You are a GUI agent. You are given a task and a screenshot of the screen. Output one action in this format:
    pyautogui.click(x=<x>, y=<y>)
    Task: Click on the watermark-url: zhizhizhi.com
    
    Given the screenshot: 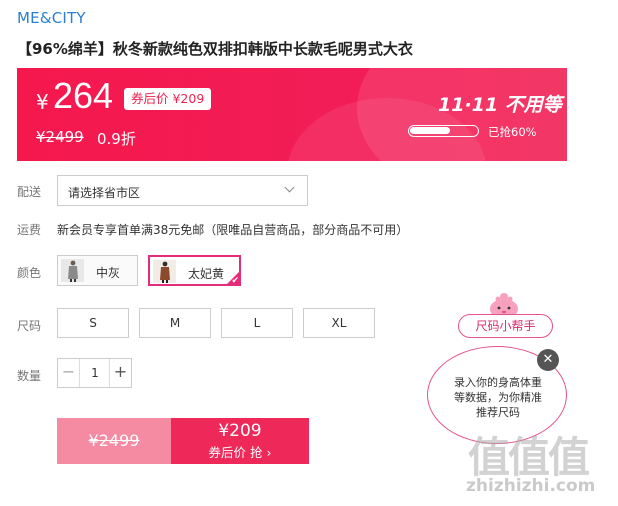 What is the action you would take?
    pyautogui.click(x=531, y=486)
    